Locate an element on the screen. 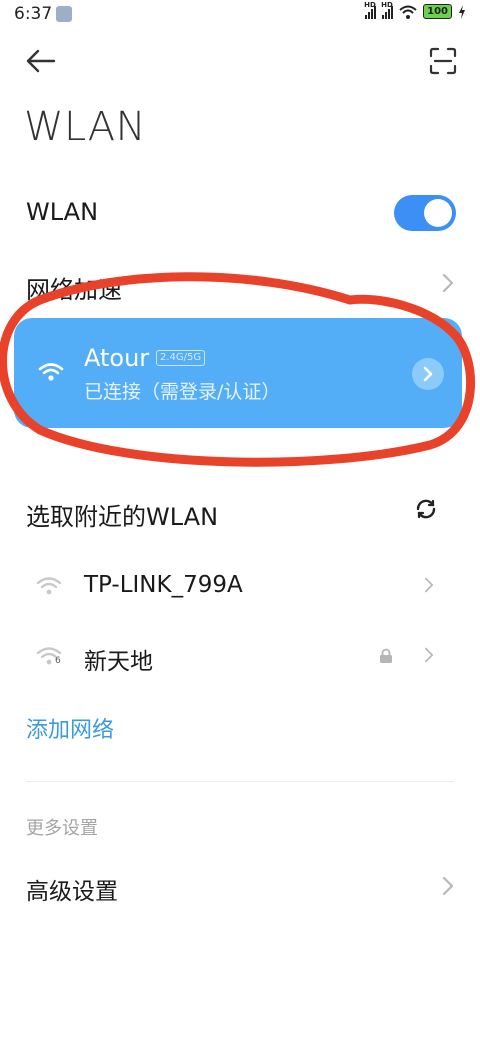  connected-ssid: Atour is located at coordinates (117, 358).